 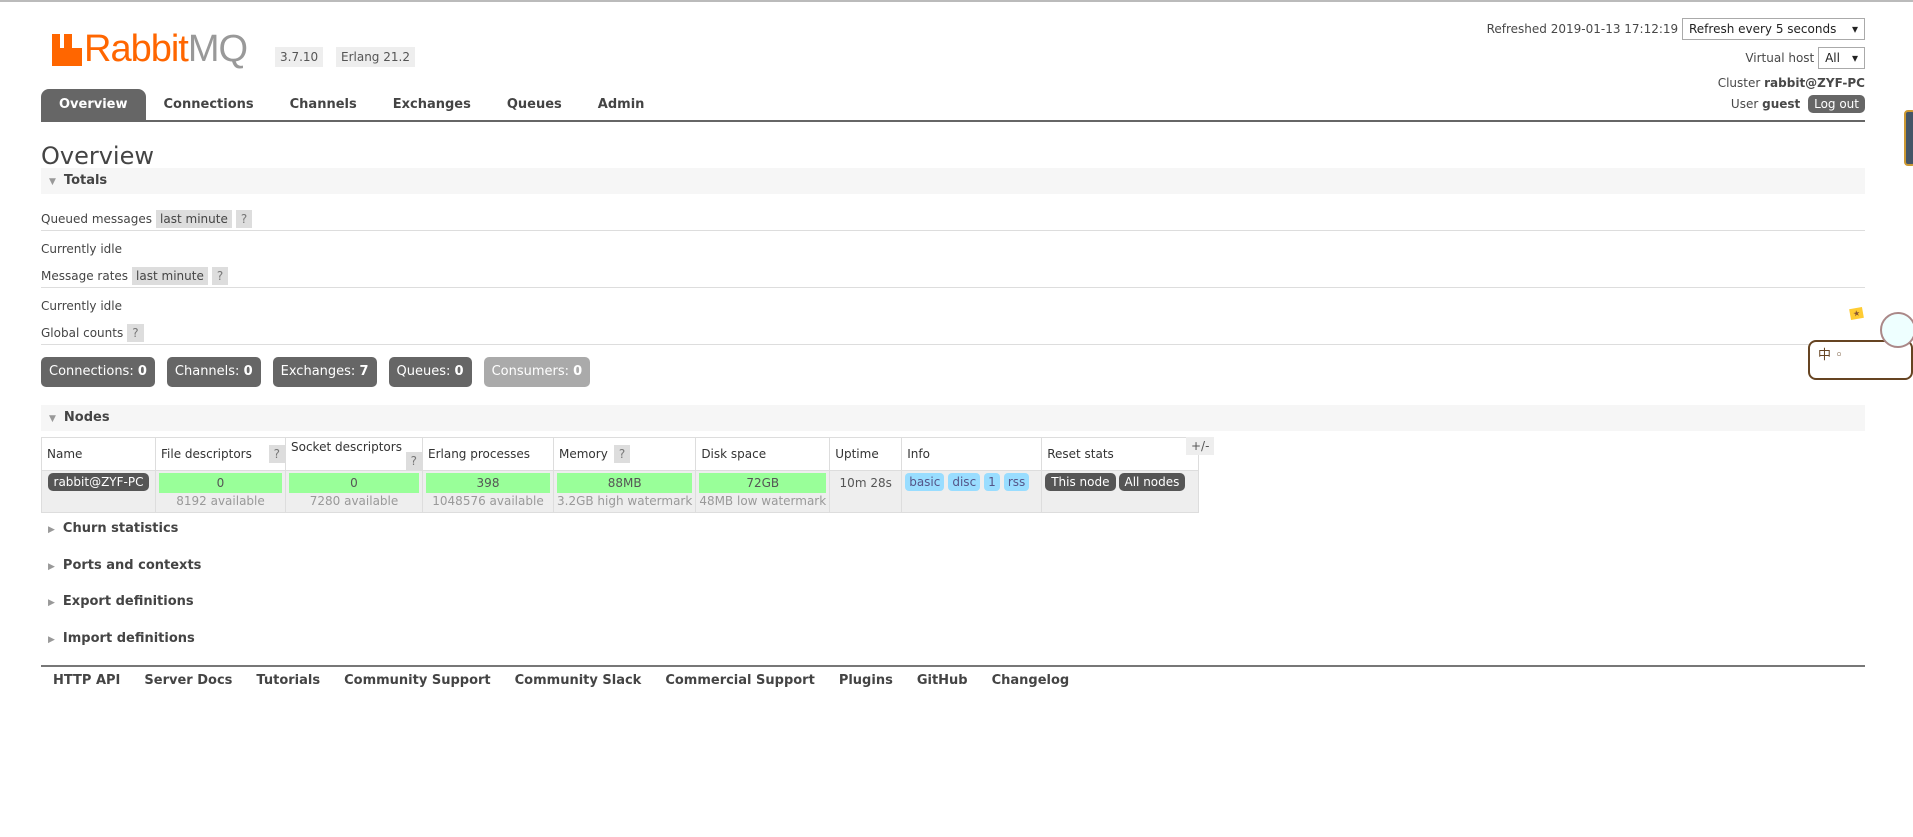 I want to click on churn-statistics-section: ▶ Churn statistics, so click(x=113, y=528).